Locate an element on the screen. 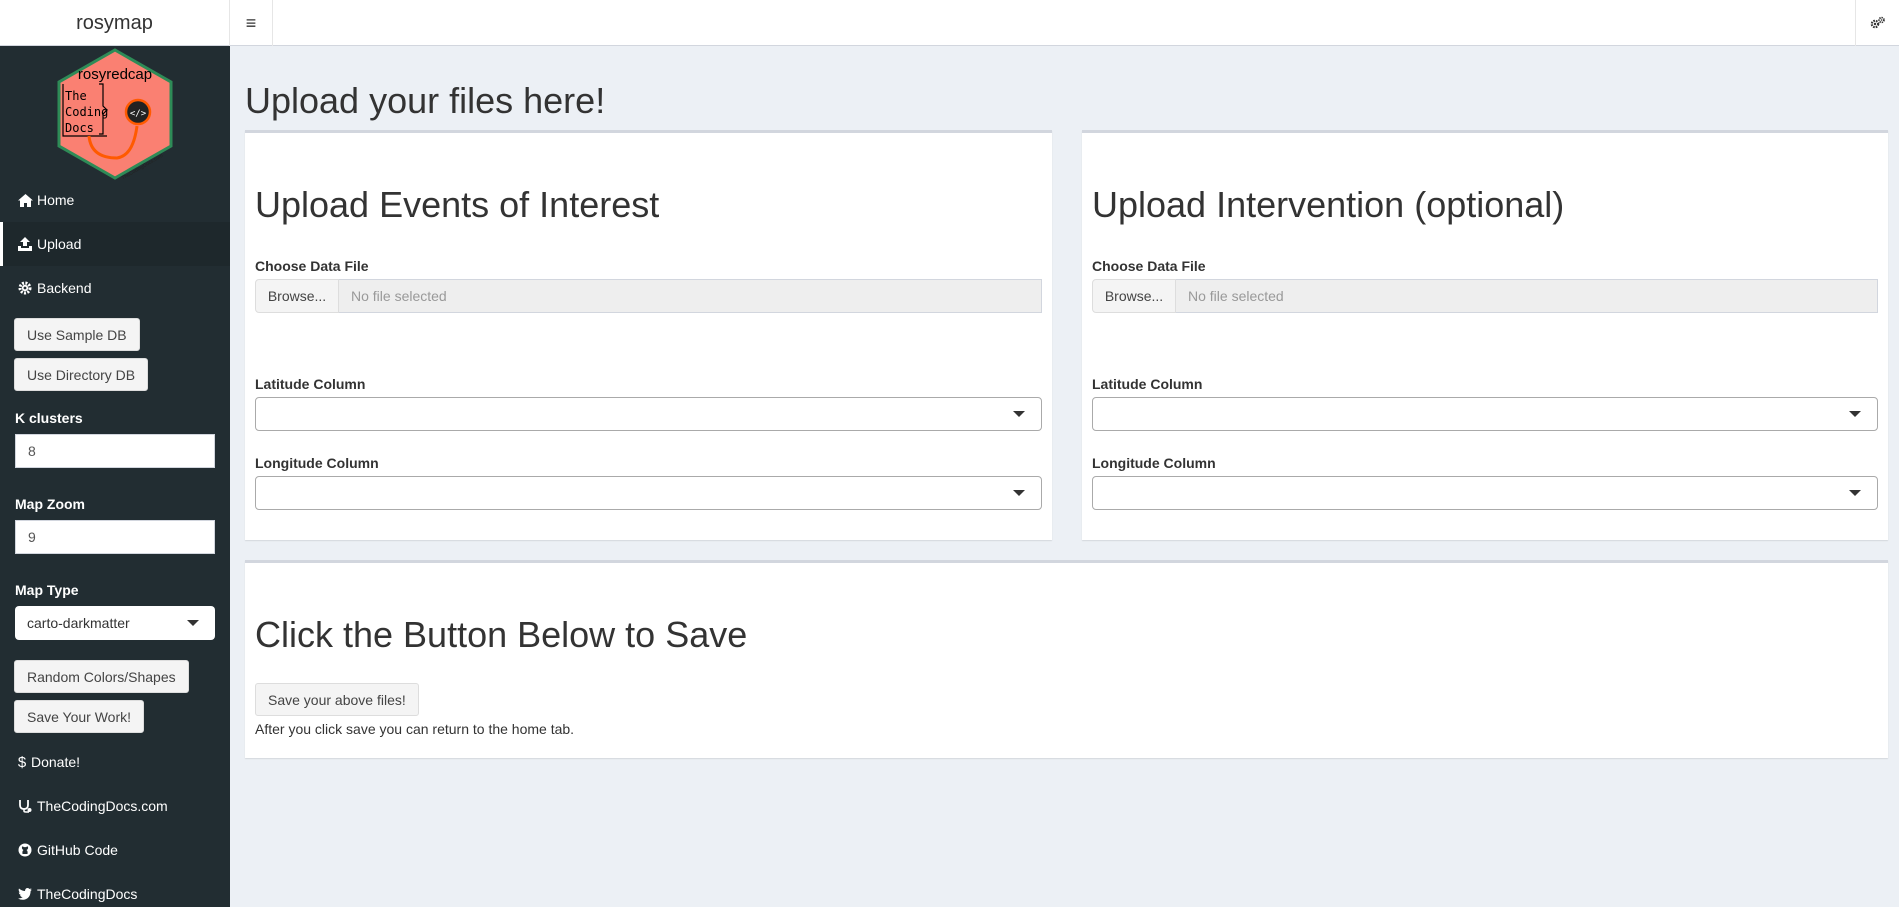  sidebar-item-github: GitHub Code is located at coordinates (115, 850).